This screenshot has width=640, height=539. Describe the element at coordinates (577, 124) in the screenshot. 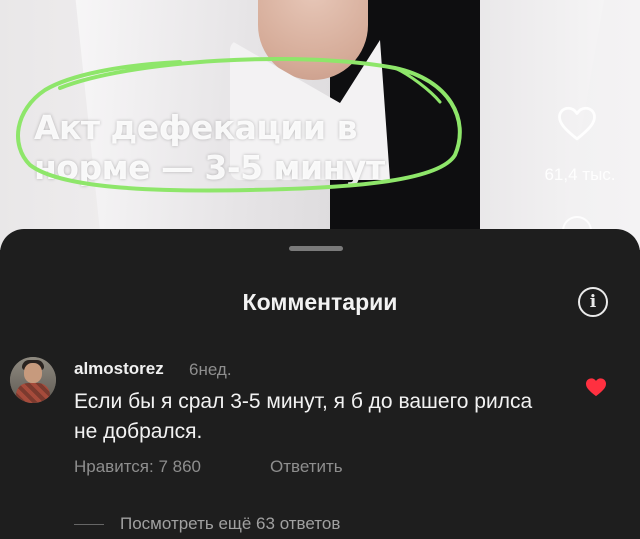

I see `heart-outline-icon` at that location.